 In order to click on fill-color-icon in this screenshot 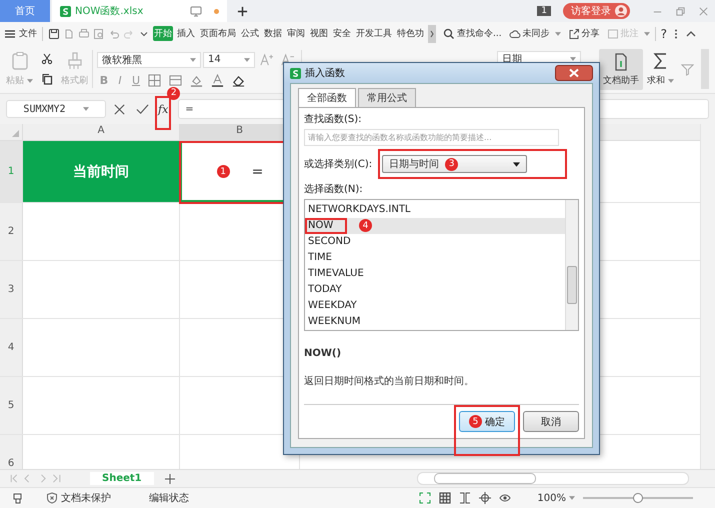, I will do `click(196, 80)`.